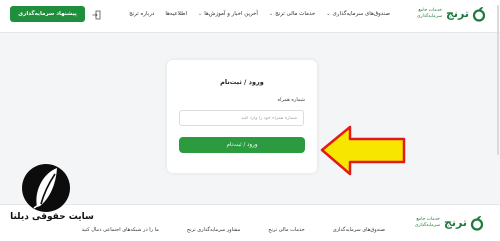 The width and height of the screenshot is (500, 241). Describe the element at coordinates (52, 217) in the screenshot. I see `watermark-text: سایت حقوقی دیلنا` at that location.